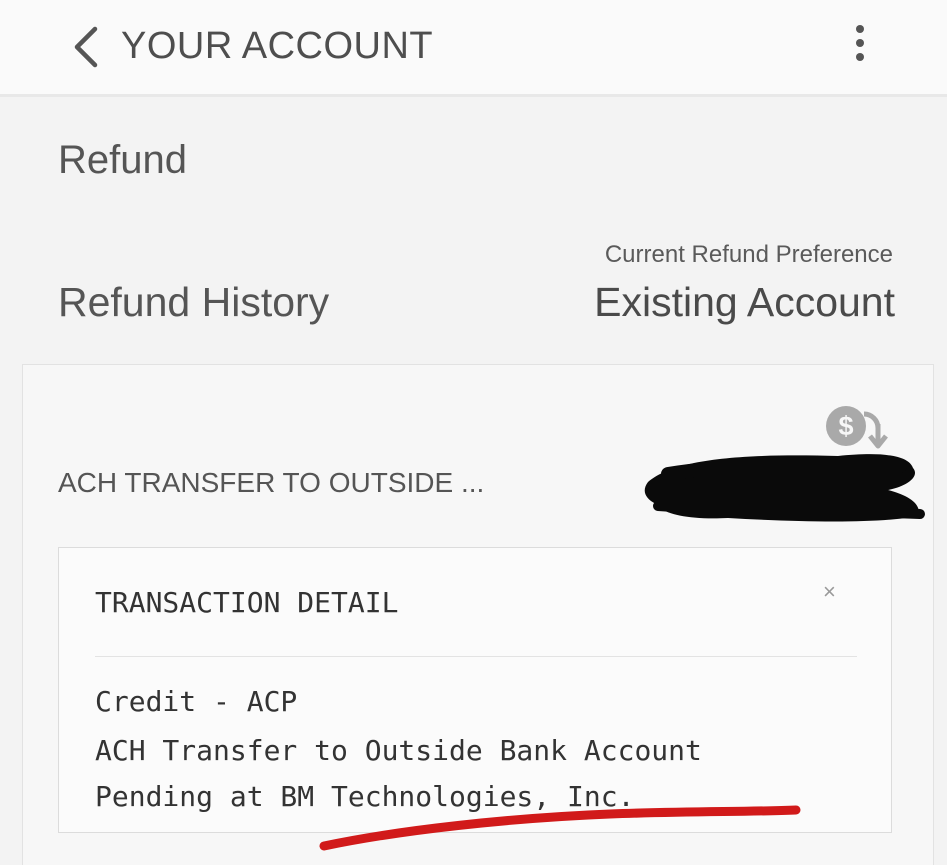  What do you see at coordinates (560, 828) in the screenshot?
I see `red-underline-annotation` at bounding box center [560, 828].